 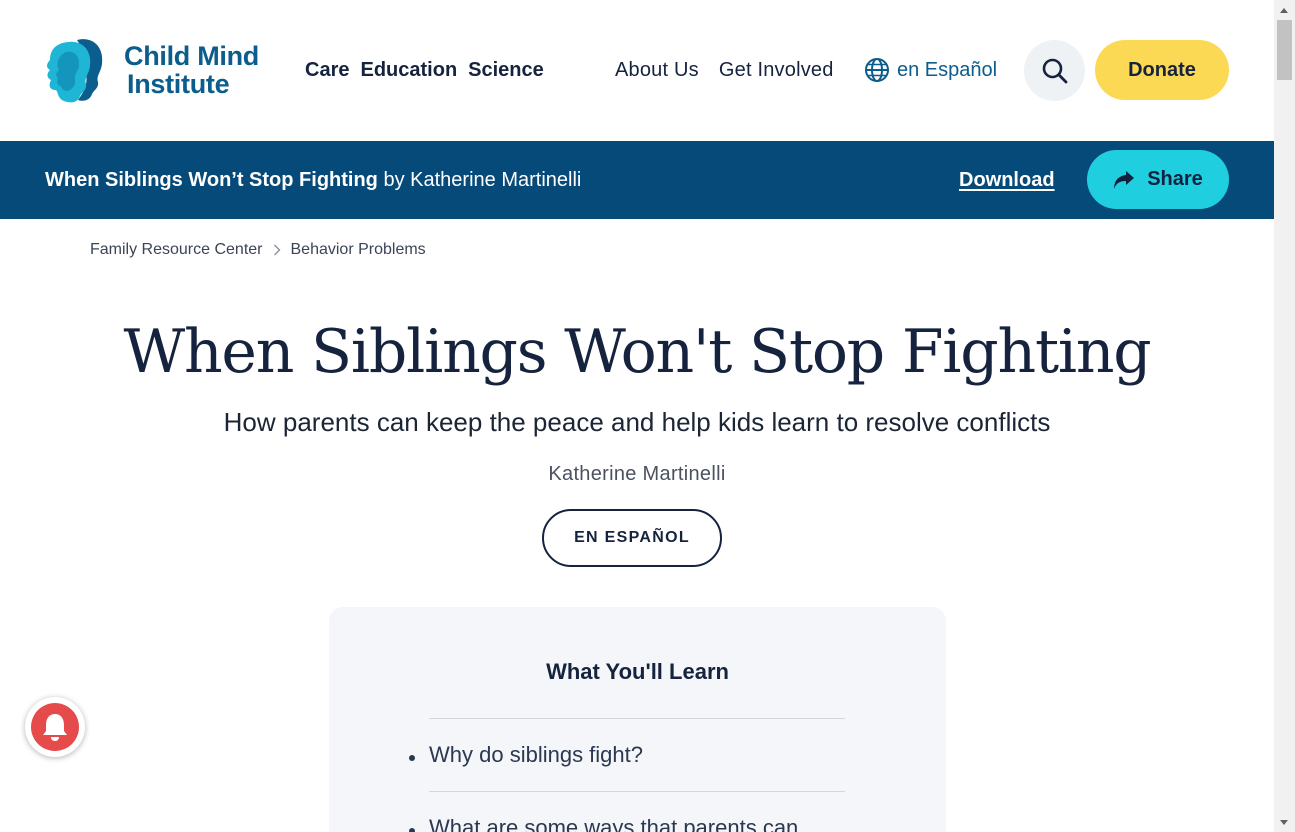 I want to click on page-title: When Siblings Won't Stop Fighting, so click(x=637, y=352).